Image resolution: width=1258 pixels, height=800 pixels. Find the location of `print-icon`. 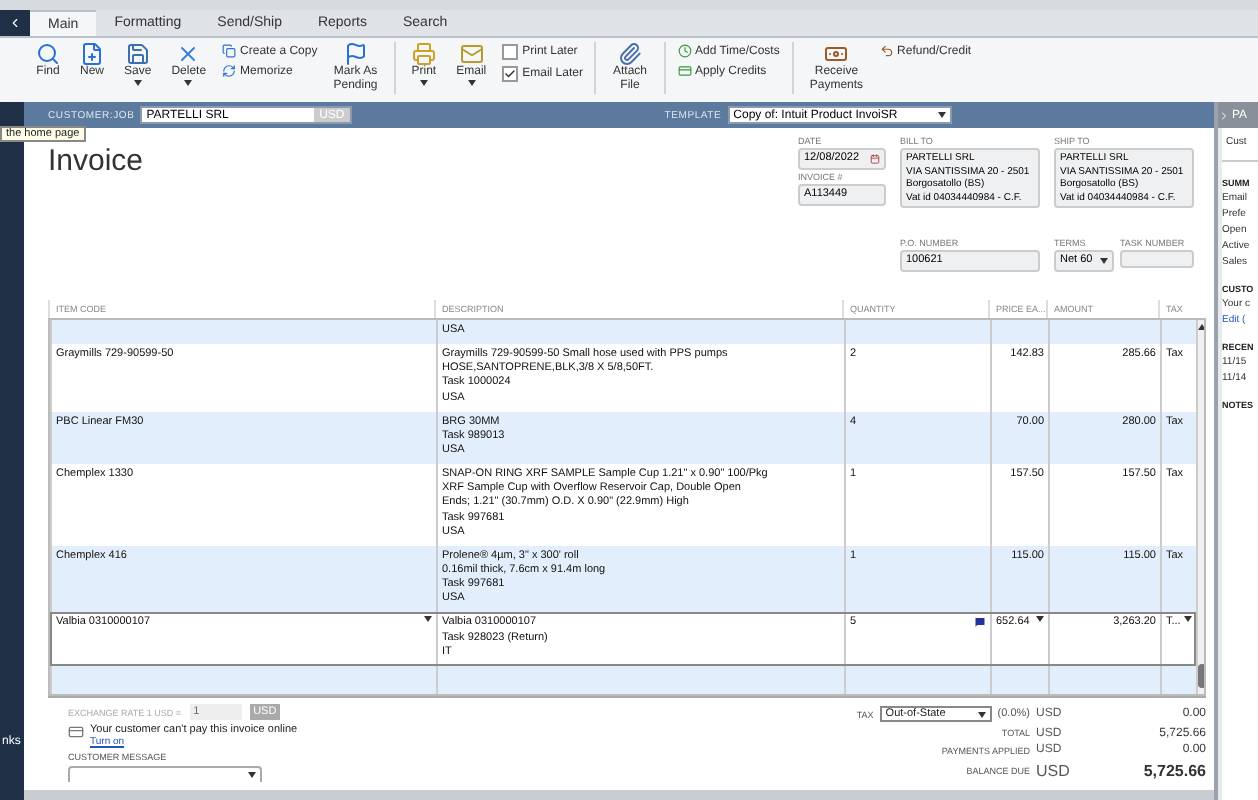

print-icon is located at coordinates (423, 54).